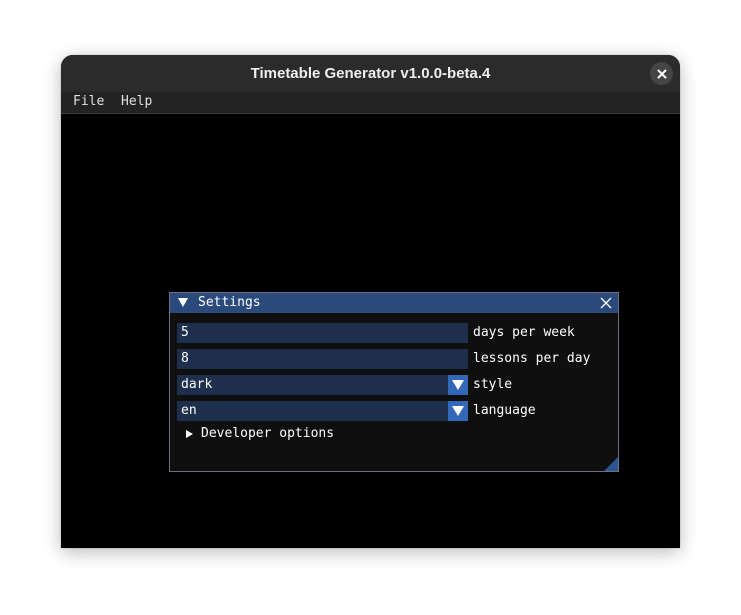 The width and height of the screenshot is (741, 615). I want to click on lessons-per-day-input: 8, so click(322, 359).